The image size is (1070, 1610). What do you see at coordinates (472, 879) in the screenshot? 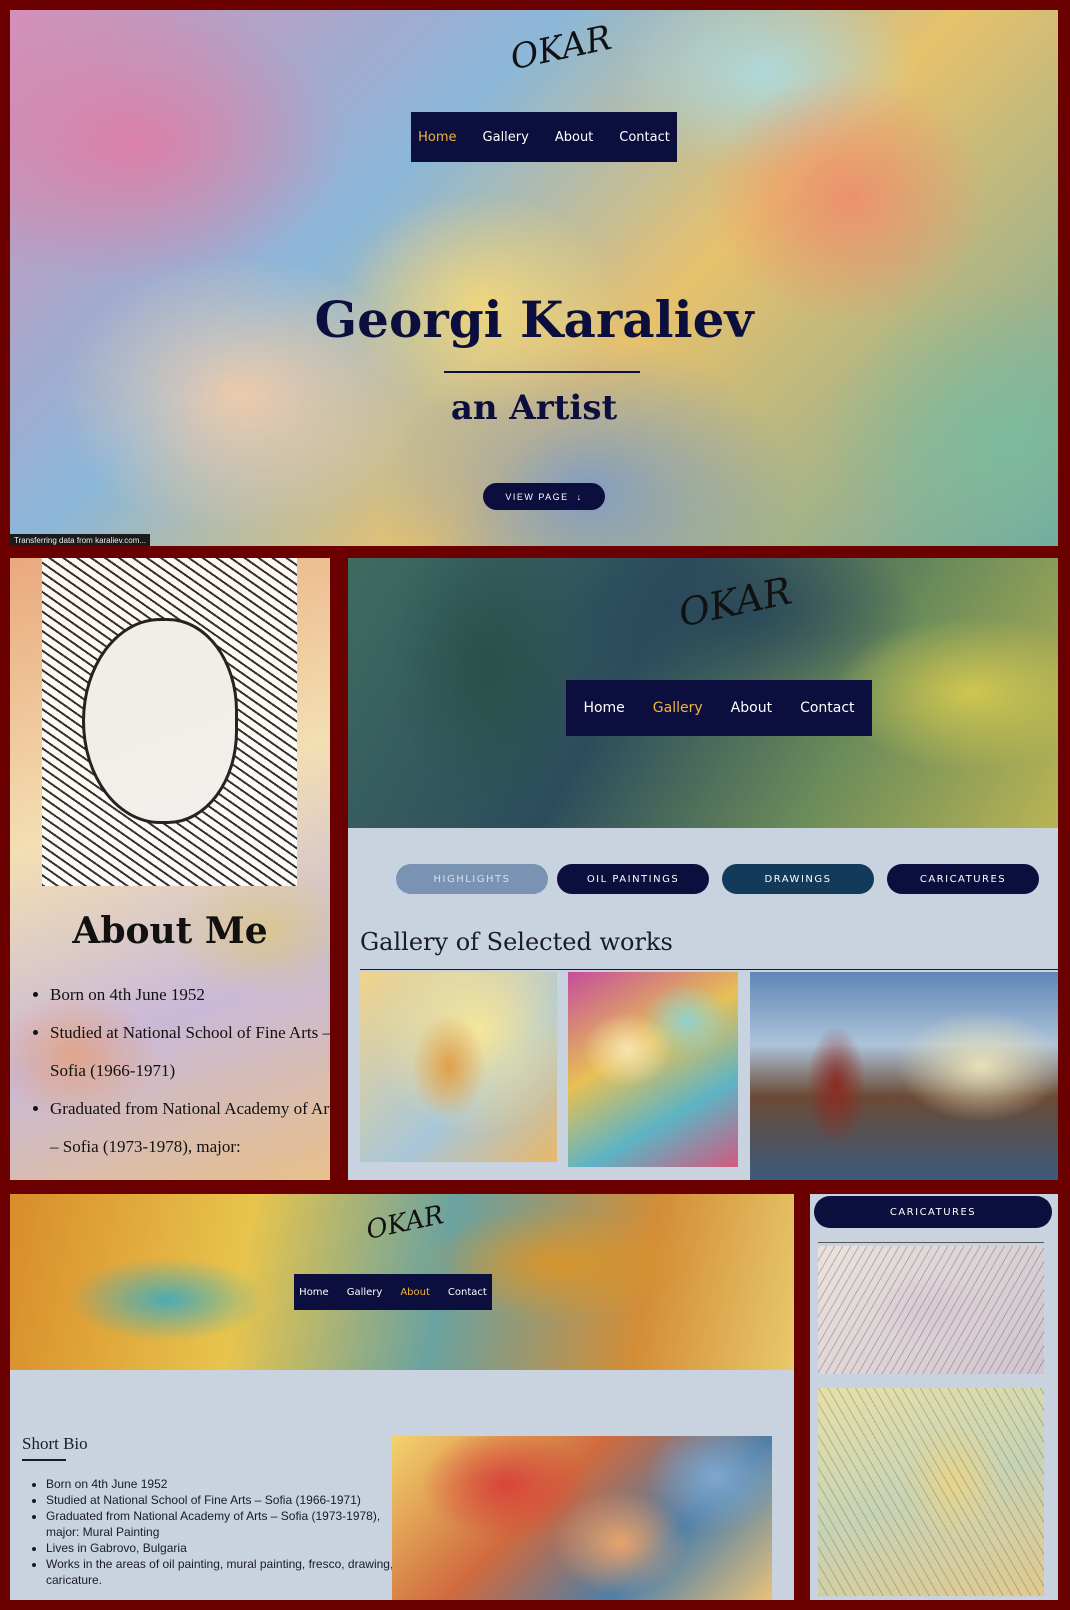
I see `tab-highlights: HIGHLIGHTS` at bounding box center [472, 879].